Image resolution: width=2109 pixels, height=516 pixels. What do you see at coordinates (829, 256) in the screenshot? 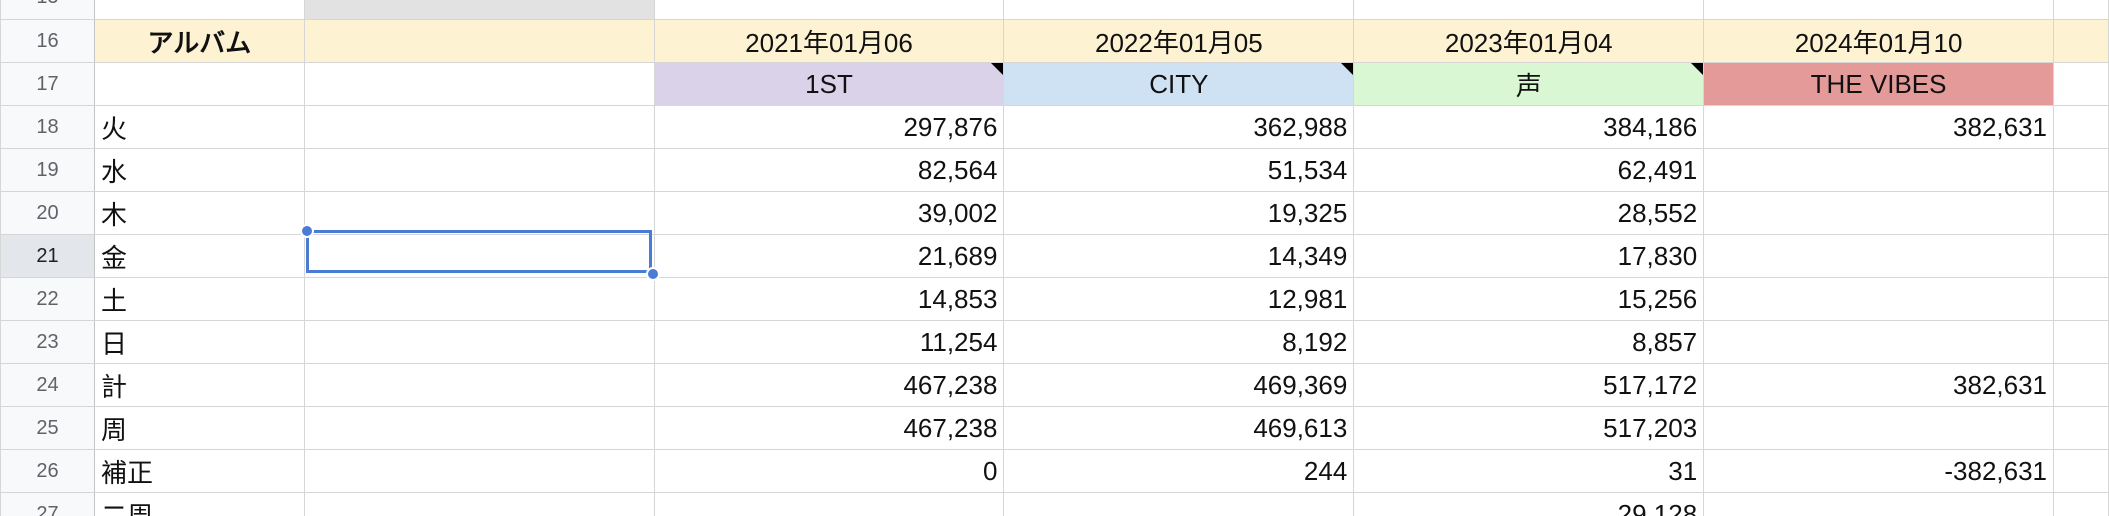
I see `value-cell: 21,689` at bounding box center [829, 256].